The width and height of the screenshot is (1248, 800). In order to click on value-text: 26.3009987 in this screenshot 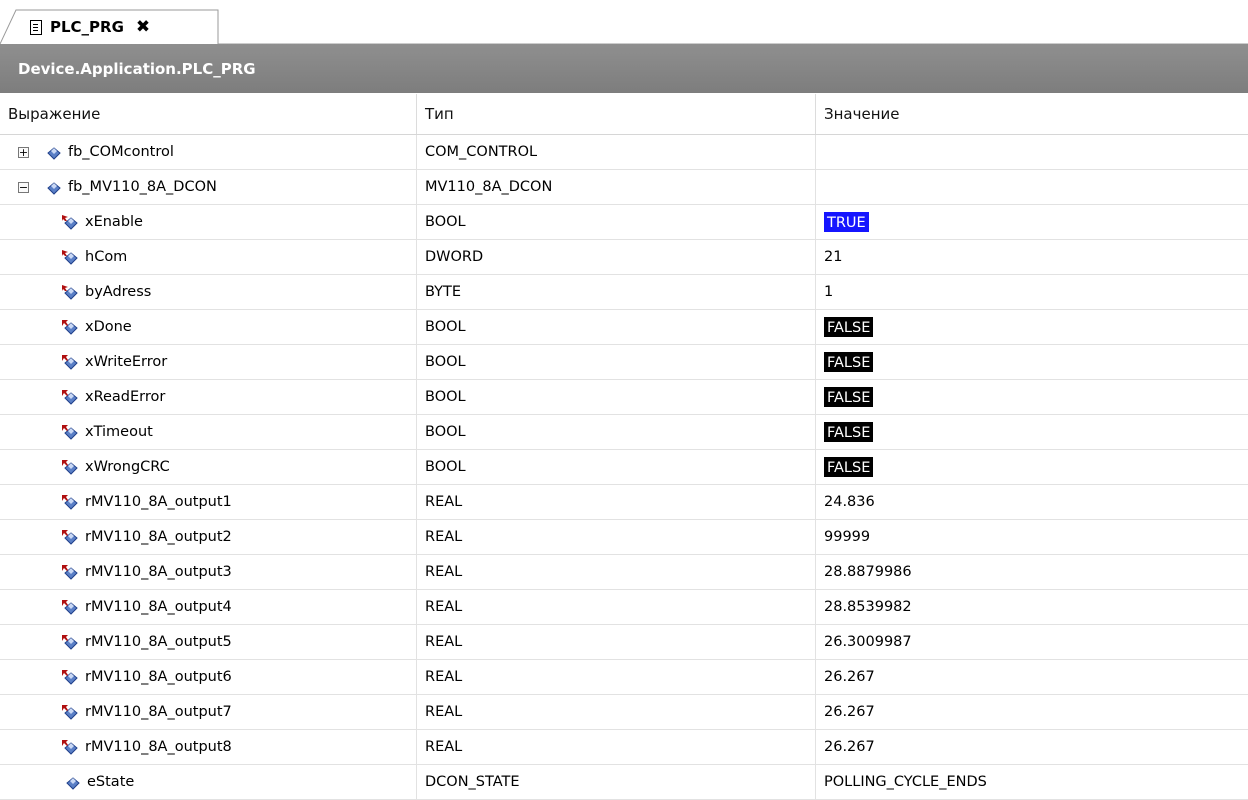, I will do `click(868, 642)`.